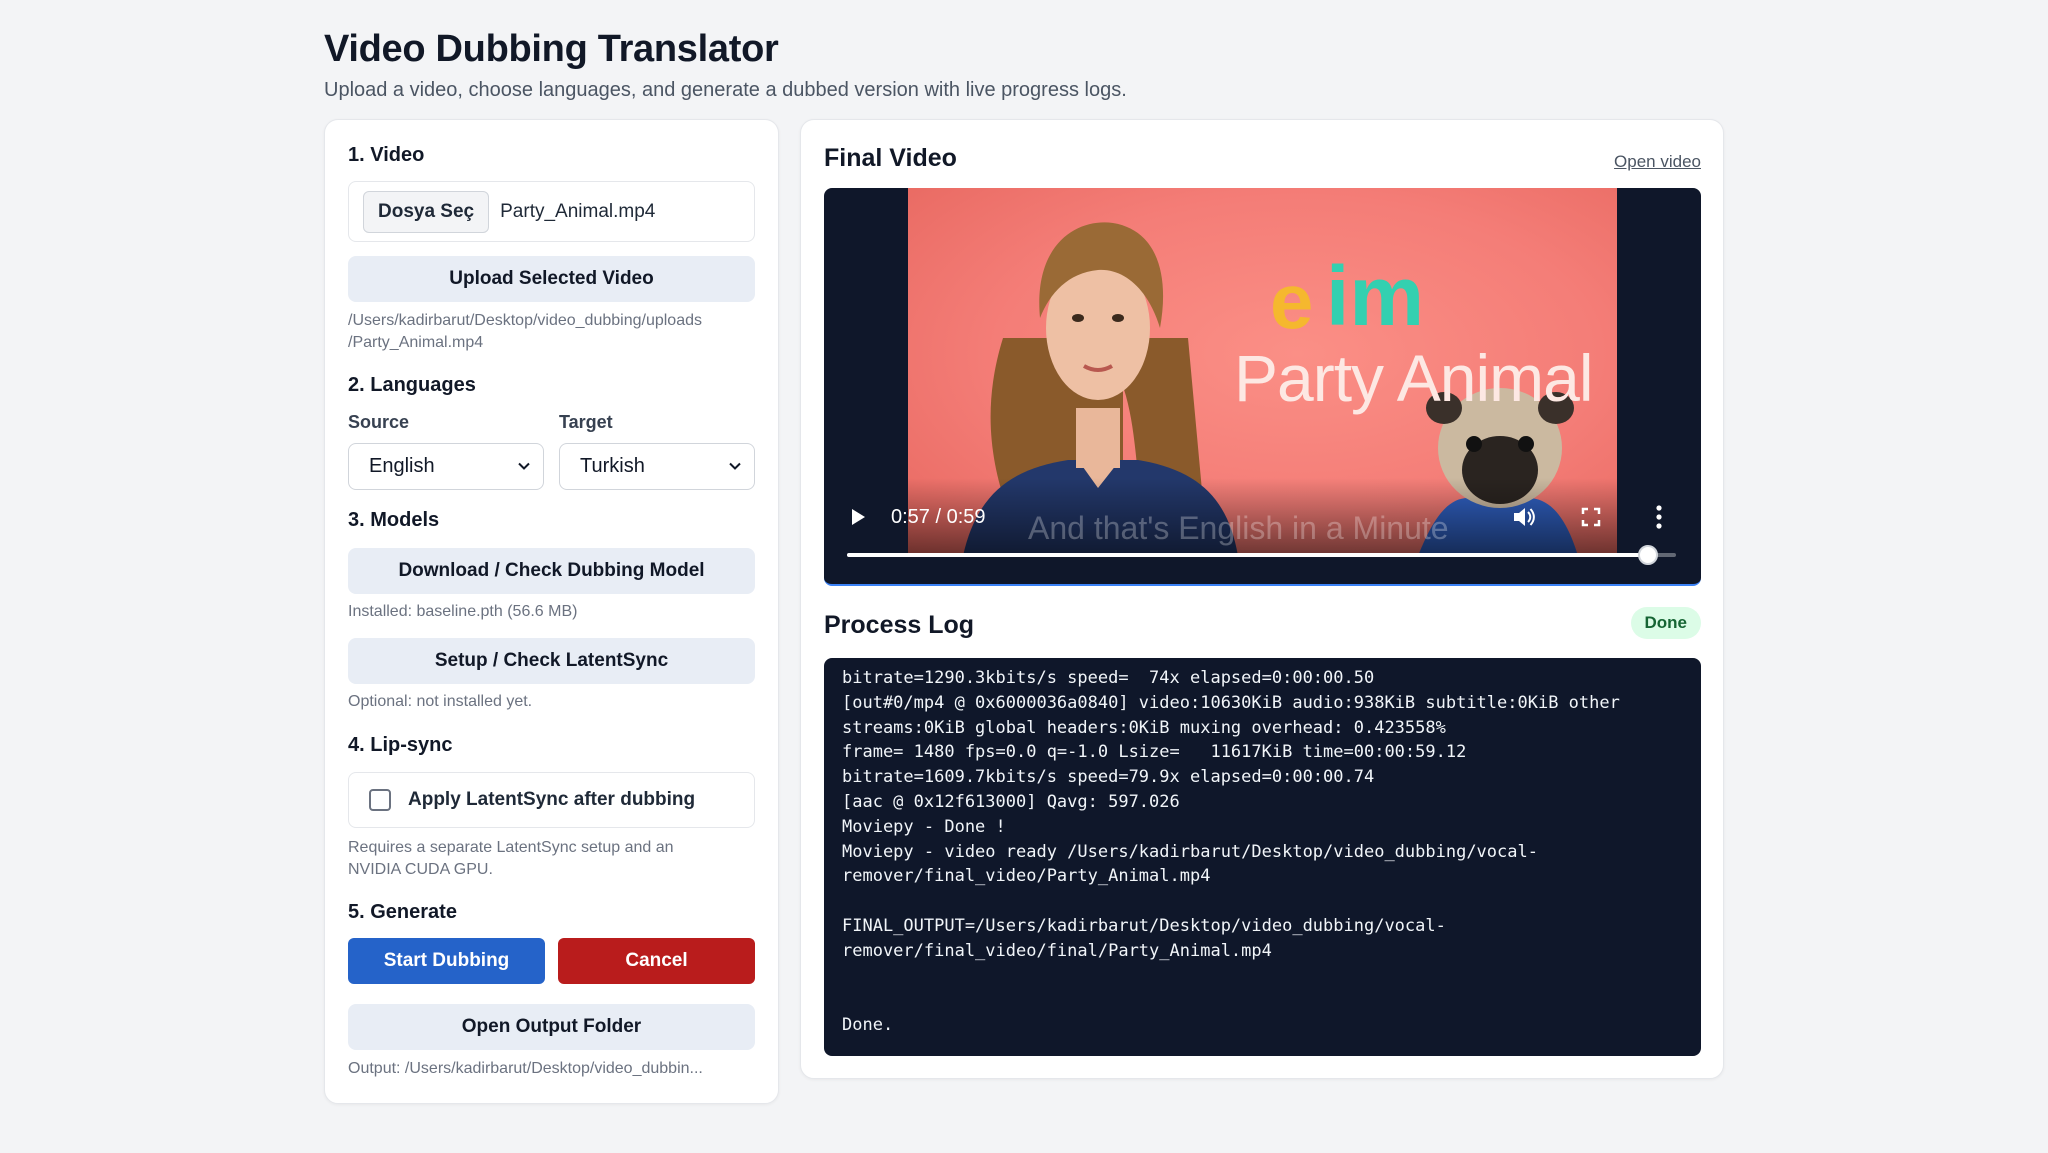  I want to click on choose-file-button: Dosya Seç, so click(426, 211).